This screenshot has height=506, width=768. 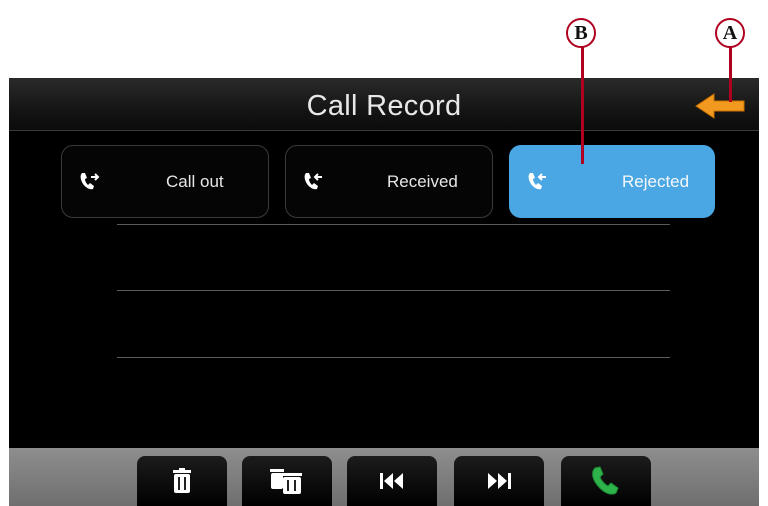 I want to click on tab-rejected: Rejected, so click(x=612, y=181).